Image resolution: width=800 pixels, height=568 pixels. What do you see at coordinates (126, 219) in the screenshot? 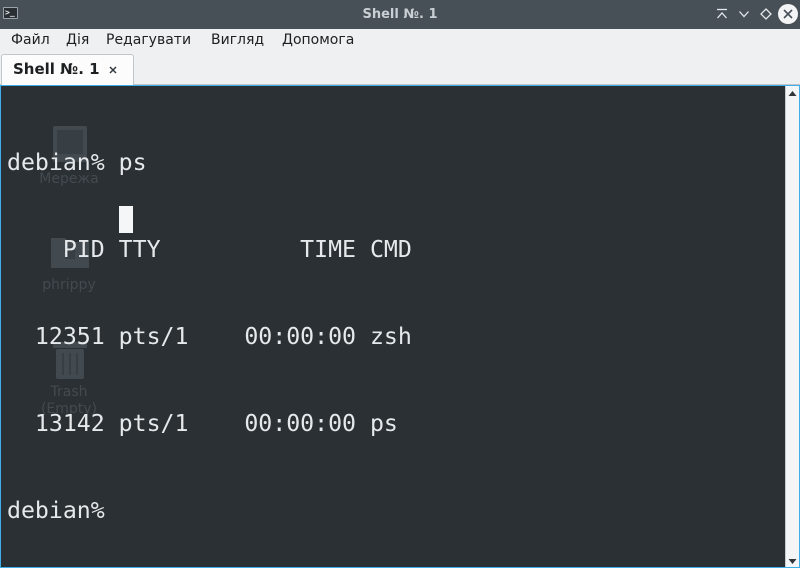
I see `text-cursor` at bounding box center [126, 219].